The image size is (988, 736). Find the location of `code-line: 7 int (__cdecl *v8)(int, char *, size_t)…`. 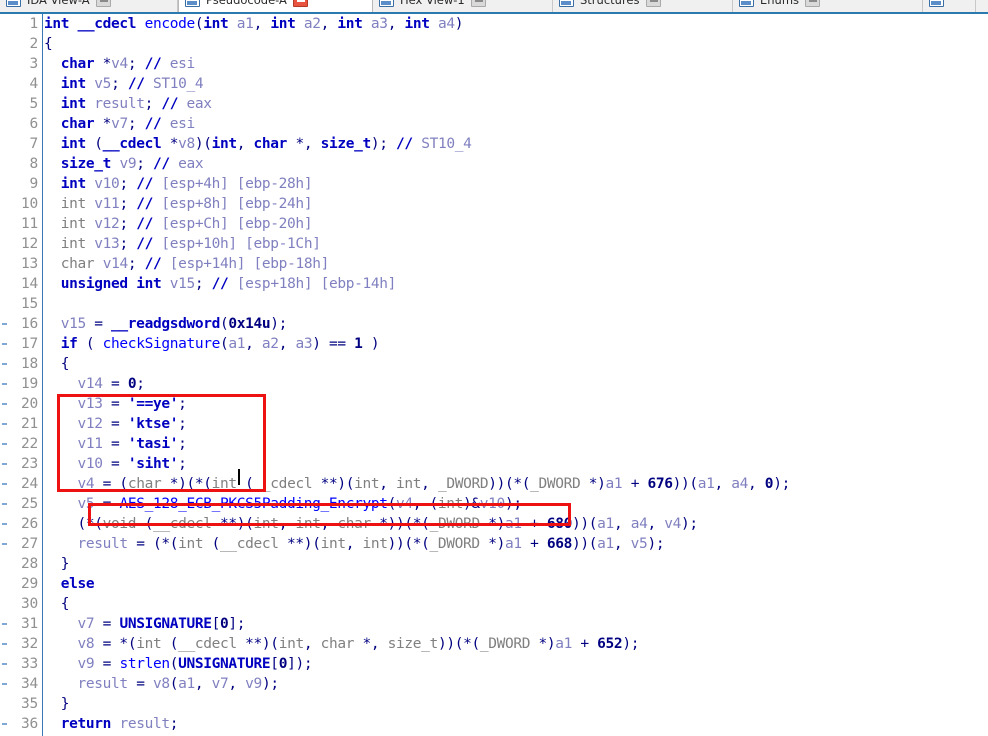

code-line: 7 int (__cdecl *v8)(int, char *, size_t)… is located at coordinates (494, 144).